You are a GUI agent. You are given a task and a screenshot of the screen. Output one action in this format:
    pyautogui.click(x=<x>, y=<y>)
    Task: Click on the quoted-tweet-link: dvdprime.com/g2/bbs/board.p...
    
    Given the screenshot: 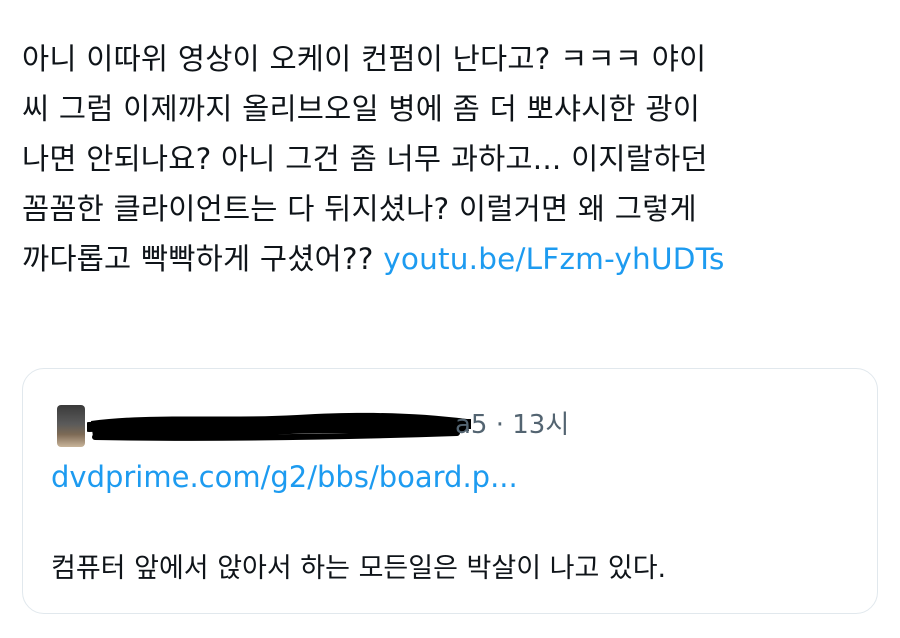 What is the action you would take?
    pyautogui.click(x=284, y=477)
    